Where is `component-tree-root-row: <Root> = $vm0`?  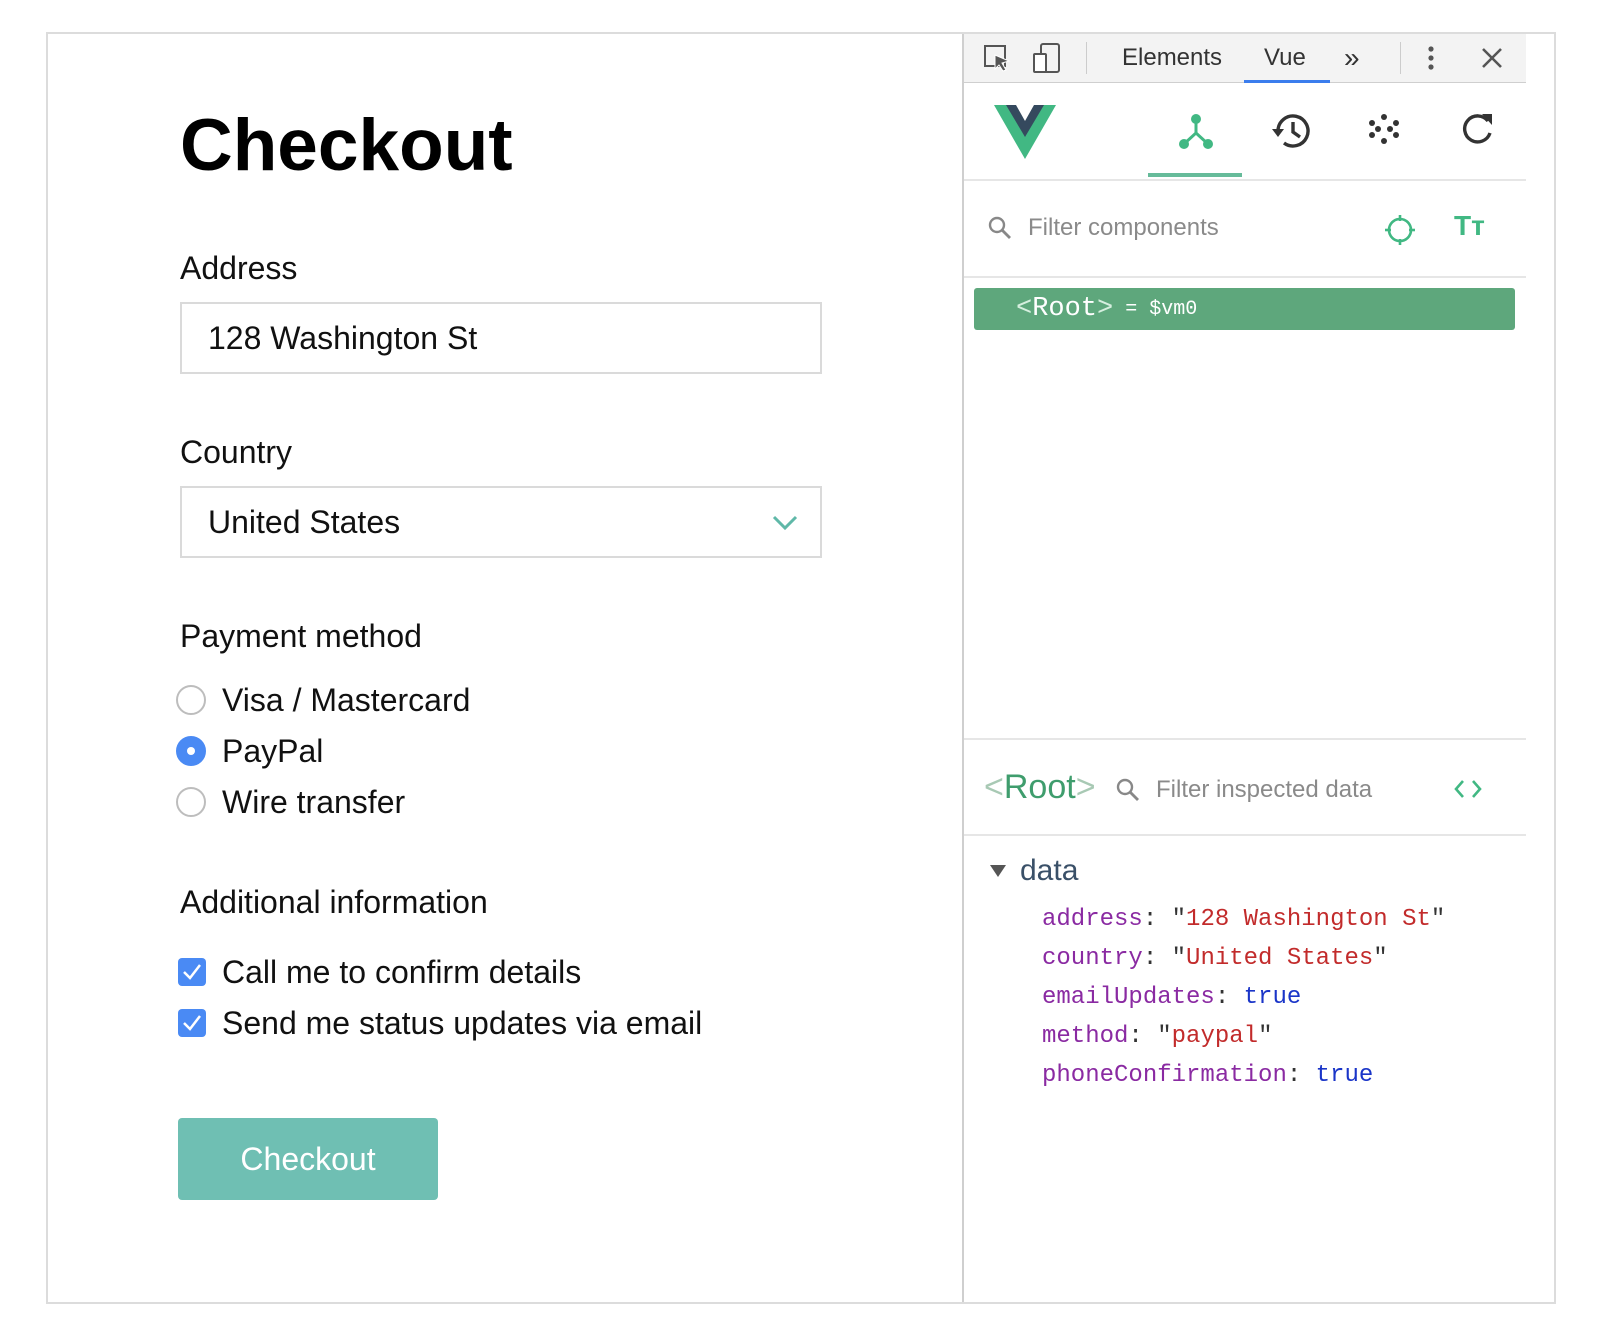 component-tree-root-row: <Root> = $vm0 is located at coordinates (1244, 309).